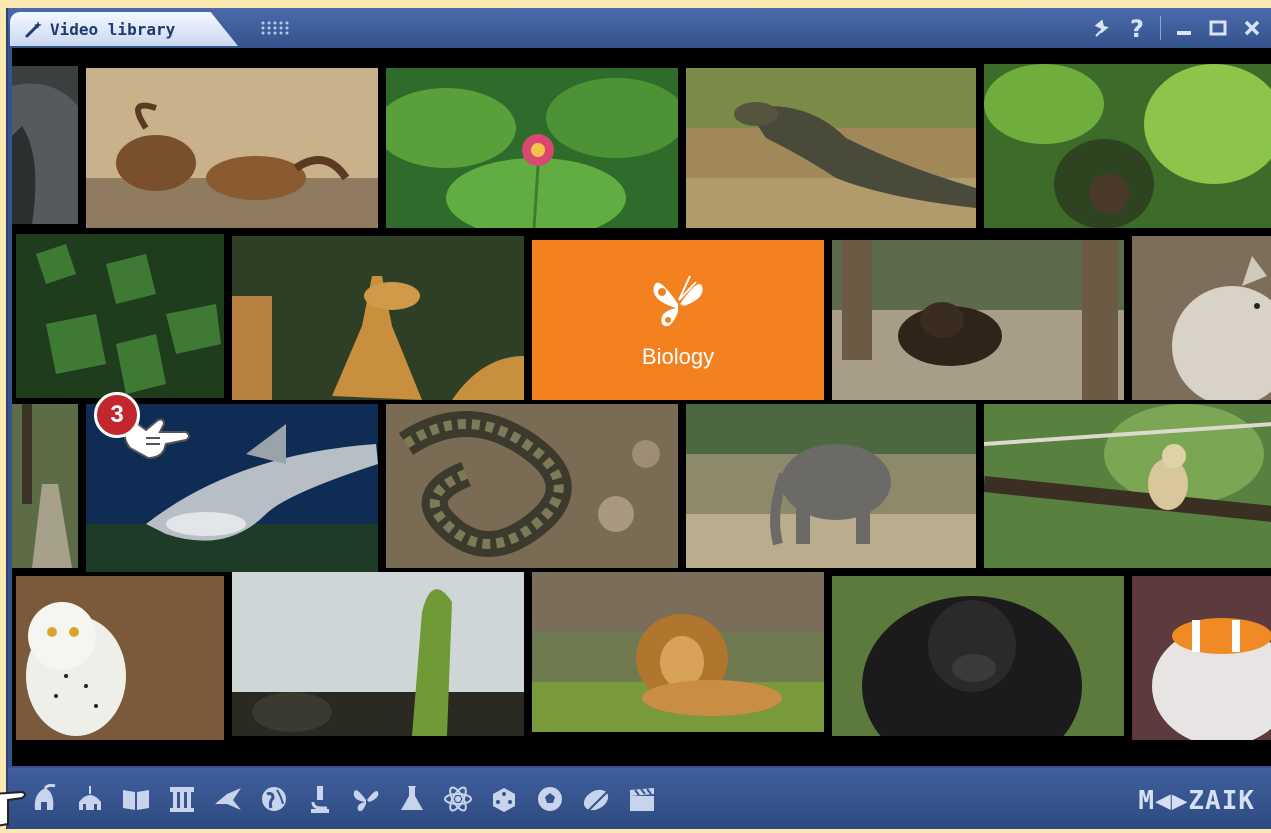 Image resolution: width=1271 pixels, height=833 pixels. I want to click on separator, so click(1160, 28).